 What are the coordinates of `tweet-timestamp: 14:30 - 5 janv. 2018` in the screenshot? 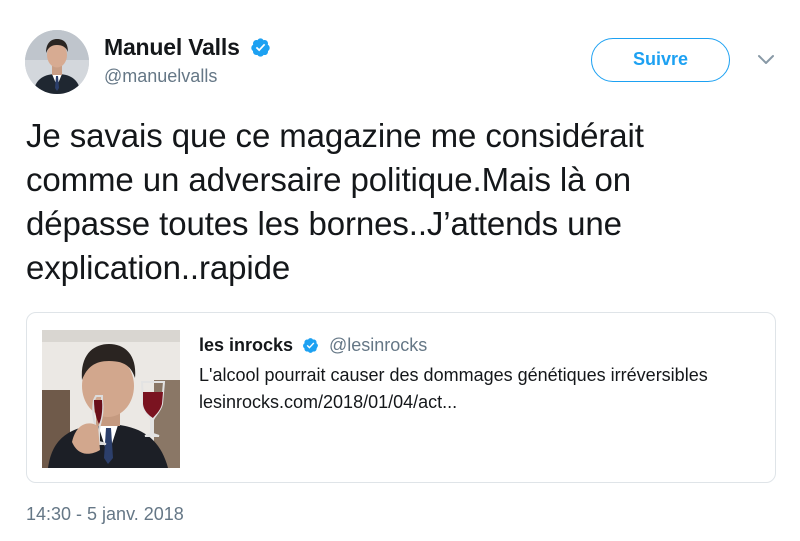 It's located at (105, 514).